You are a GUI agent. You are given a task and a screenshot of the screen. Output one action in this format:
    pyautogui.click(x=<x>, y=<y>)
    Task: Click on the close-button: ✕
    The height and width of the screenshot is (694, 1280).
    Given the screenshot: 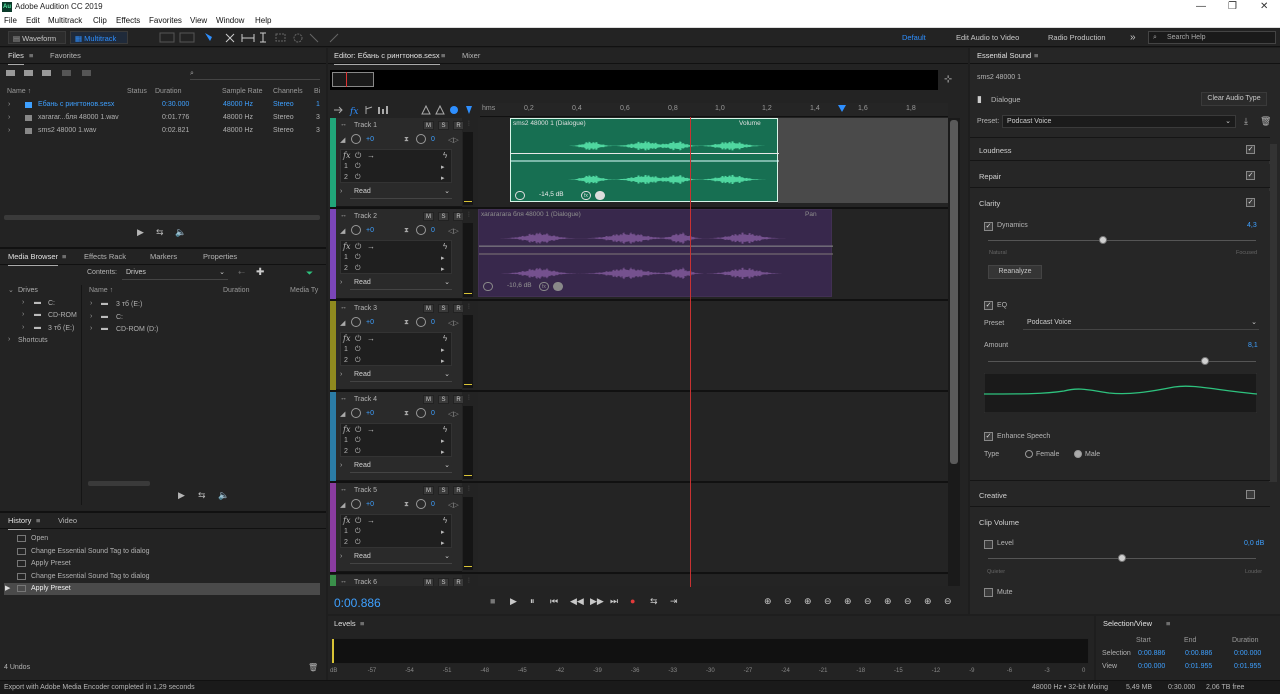 What is the action you would take?
    pyautogui.click(x=1264, y=6)
    